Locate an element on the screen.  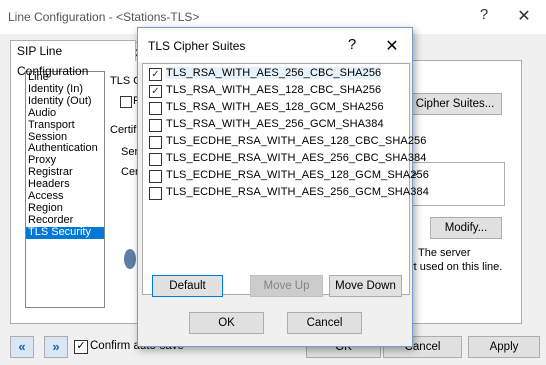
confirm-autosave-checkbox: ✓ is located at coordinates (81, 347).